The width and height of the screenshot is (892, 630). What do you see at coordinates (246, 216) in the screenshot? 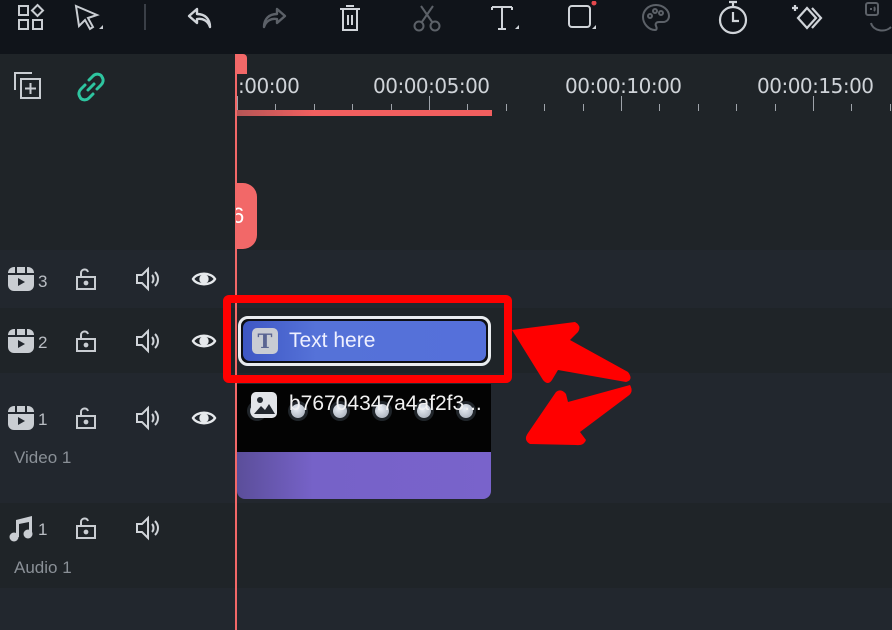
I see `playhead-marker: 6` at bounding box center [246, 216].